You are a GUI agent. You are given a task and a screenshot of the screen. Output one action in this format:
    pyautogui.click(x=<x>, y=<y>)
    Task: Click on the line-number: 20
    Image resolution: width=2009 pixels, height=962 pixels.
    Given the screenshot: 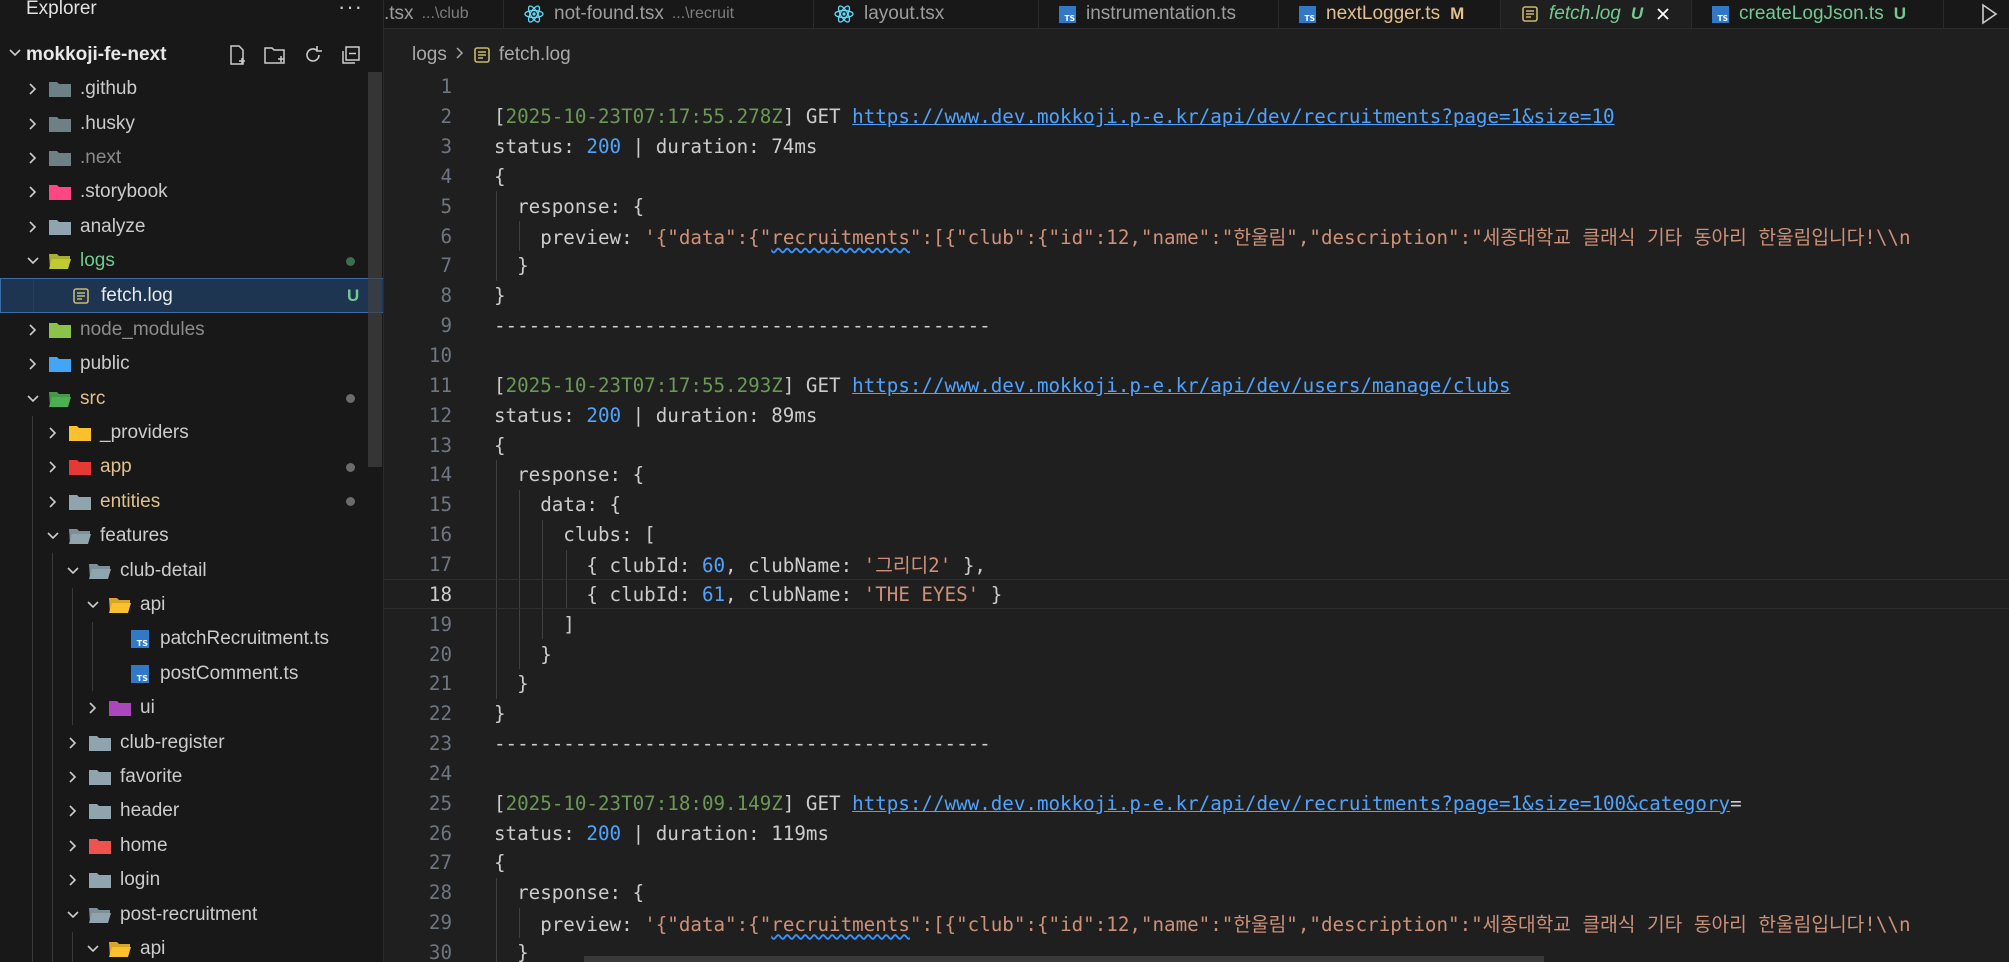 What is the action you would take?
    pyautogui.click(x=440, y=654)
    